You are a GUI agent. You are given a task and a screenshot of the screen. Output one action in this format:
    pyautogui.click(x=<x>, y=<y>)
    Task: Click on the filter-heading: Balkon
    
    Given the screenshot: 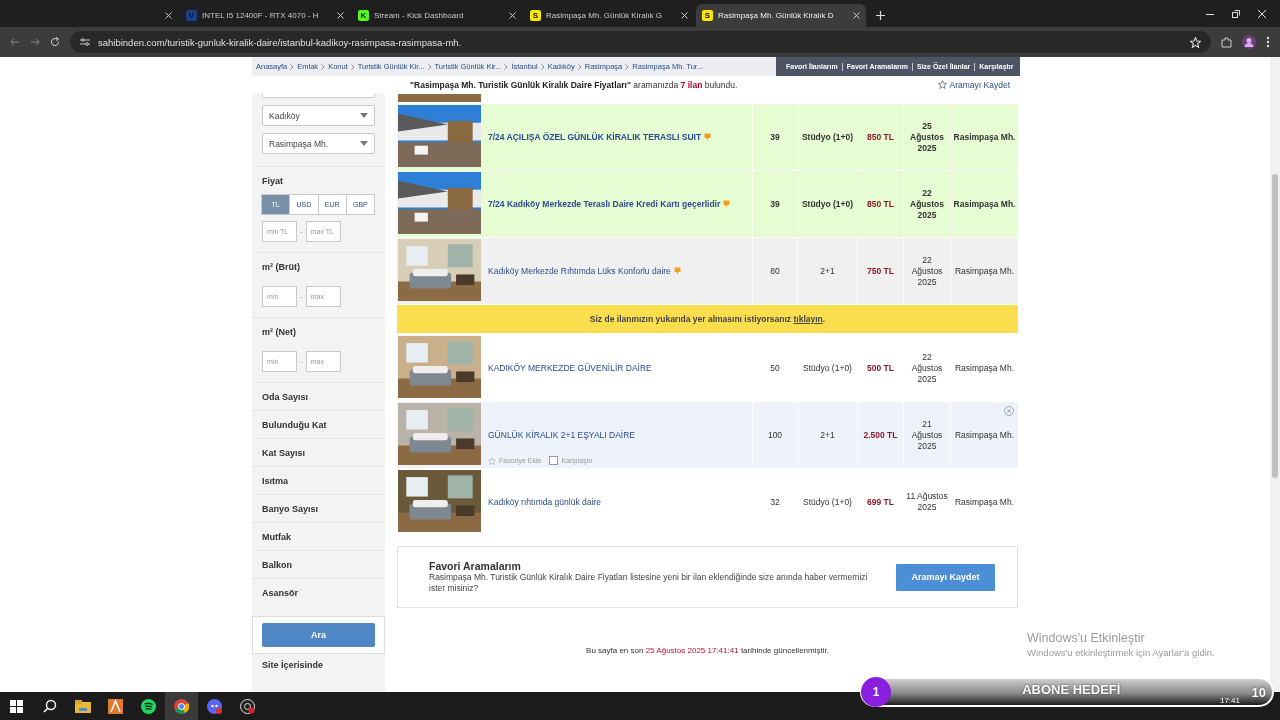 What is the action you would take?
    pyautogui.click(x=318, y=564)
    